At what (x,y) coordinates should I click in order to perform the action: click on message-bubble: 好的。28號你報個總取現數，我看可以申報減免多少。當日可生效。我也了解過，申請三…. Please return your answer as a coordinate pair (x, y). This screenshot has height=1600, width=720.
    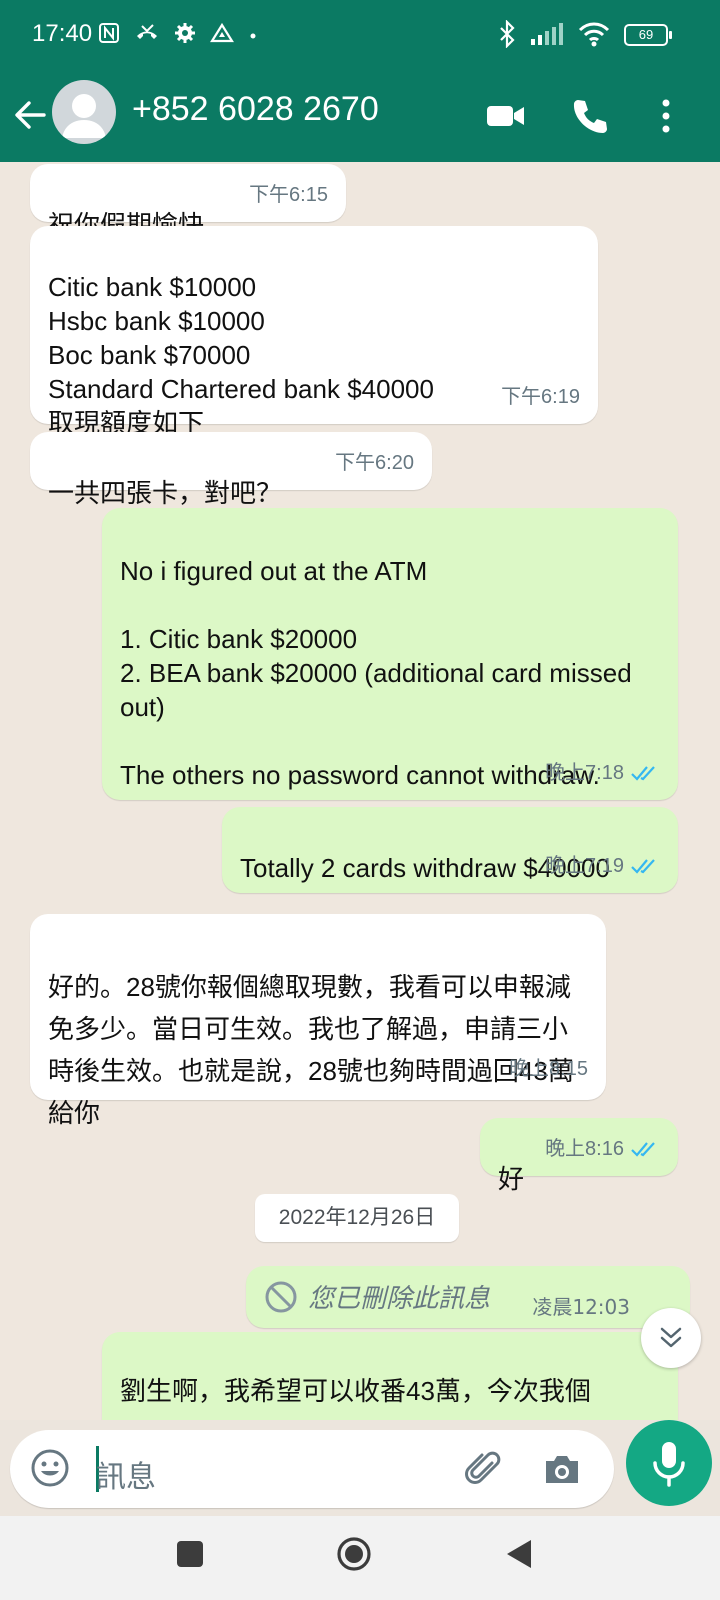
    Looking at the image, I should click on (318, 1021).